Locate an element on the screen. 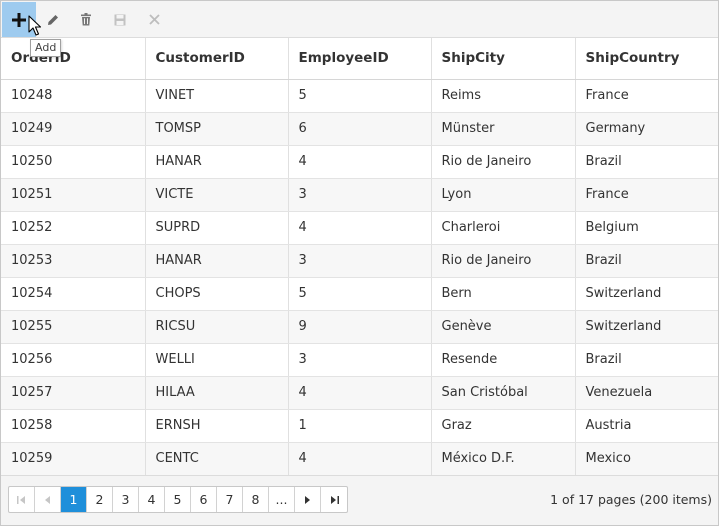 Image resolution: width=719 pixels, height=526 pixels. cell-employeeid: 6 is located at coordinates (360, 129).